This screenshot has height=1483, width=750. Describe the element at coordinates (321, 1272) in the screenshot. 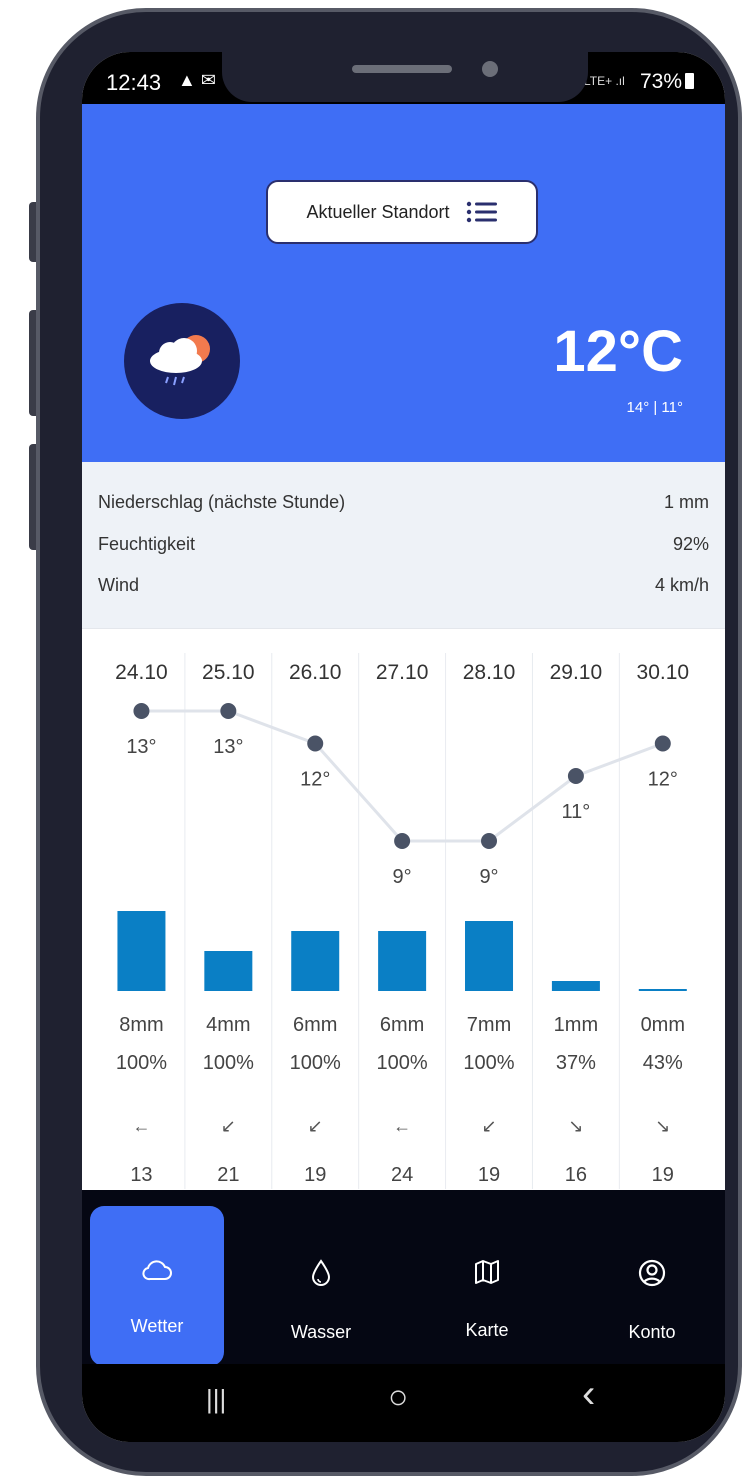

I see `drop-icon` at that location.